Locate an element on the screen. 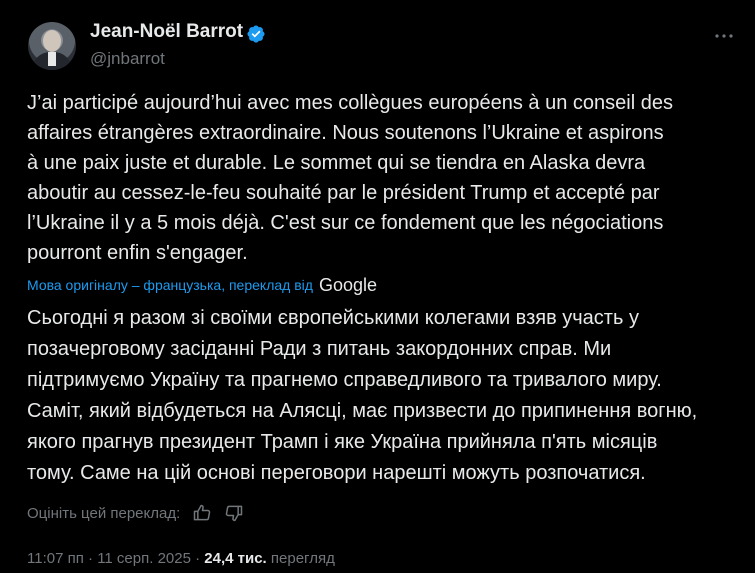 This screenshot has height=573, width=755. author-display-name: Jean-Noël Barrot is located at coordinates (166, 32).